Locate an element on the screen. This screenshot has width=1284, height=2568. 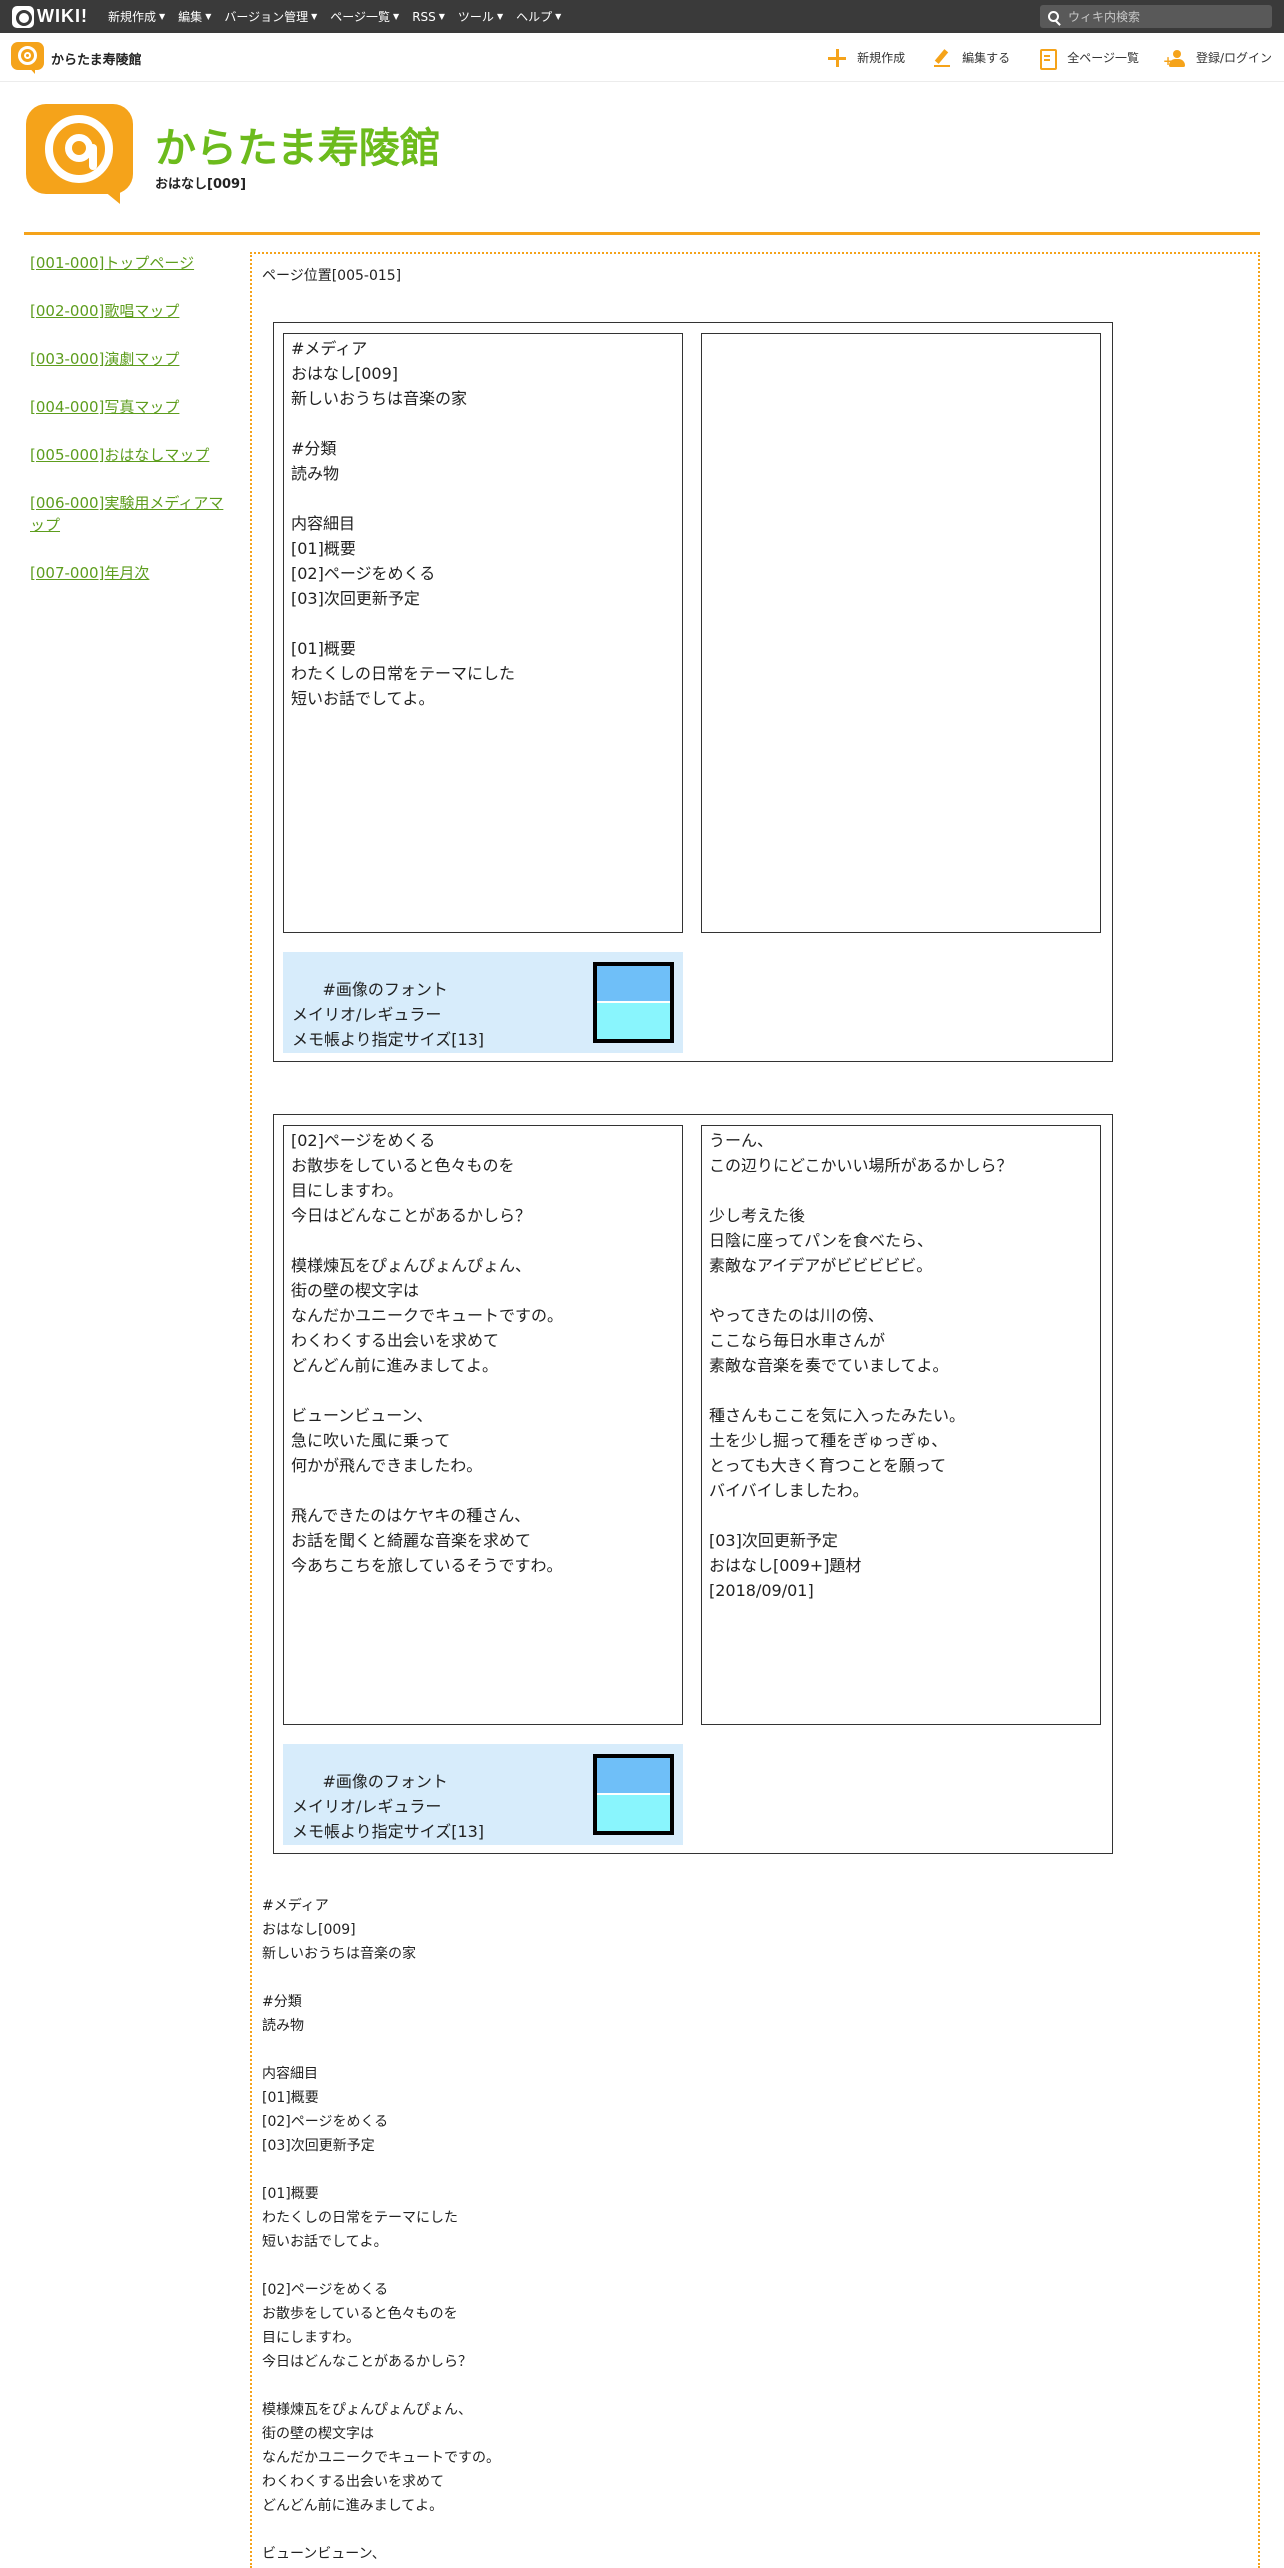
page-position-label: ページ位置[005-015] is located at coordinates (332, 276).